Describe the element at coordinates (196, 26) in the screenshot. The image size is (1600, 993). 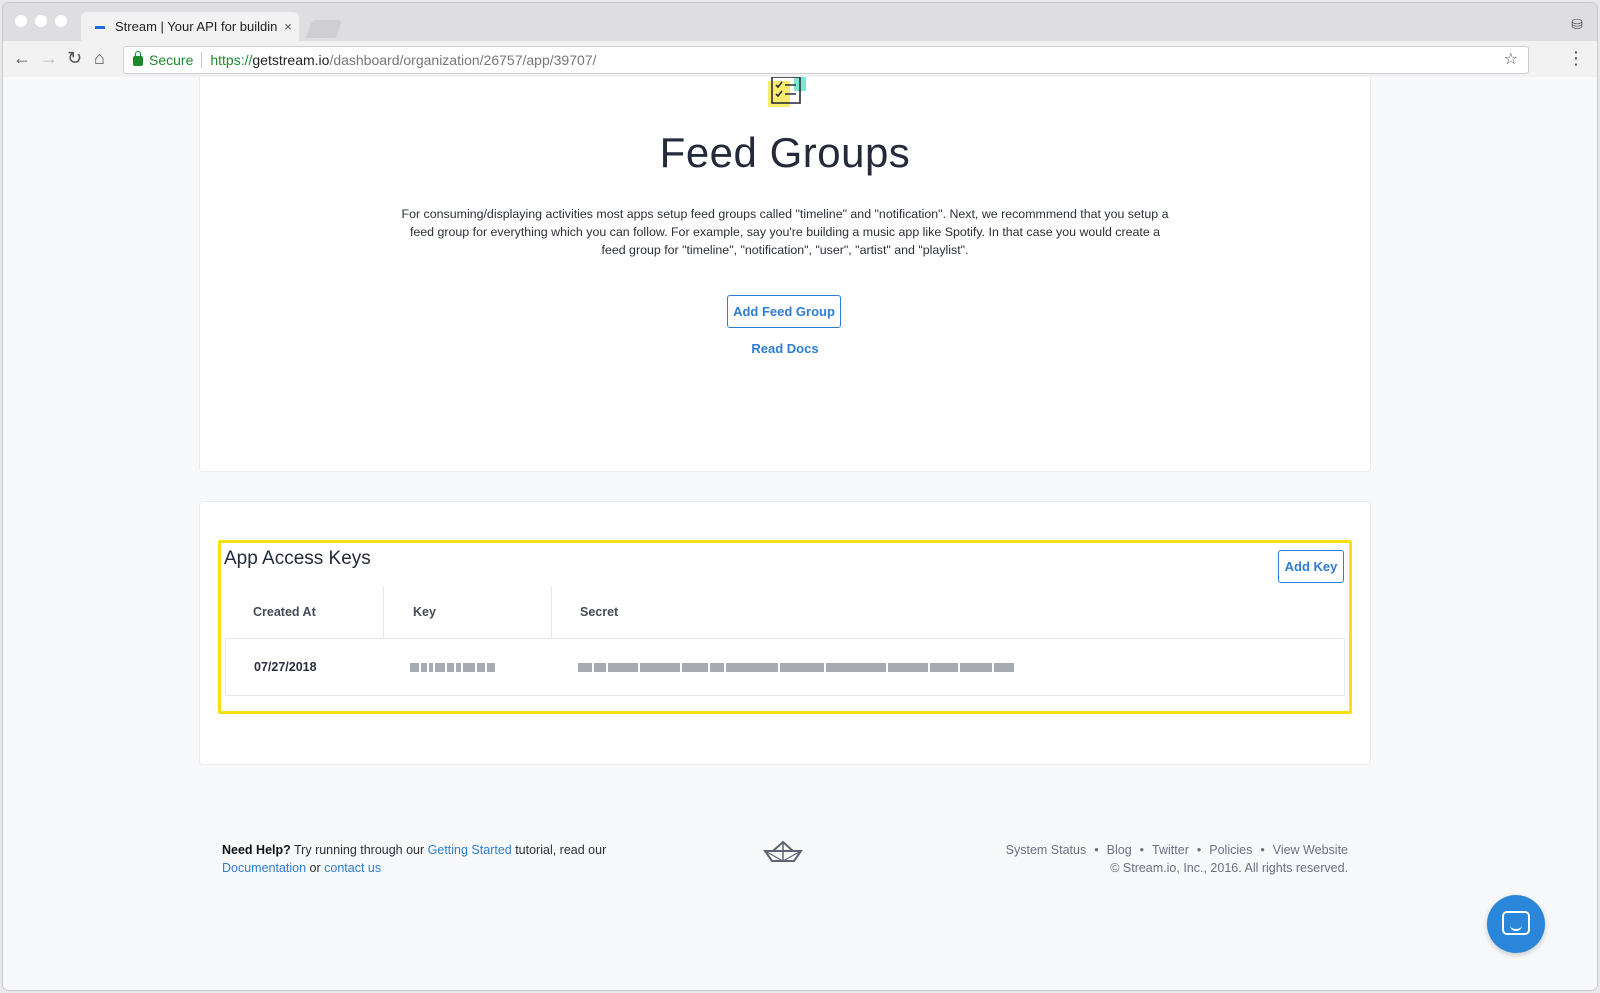
I see `tab-title: Stream | Your API for building` at that location.